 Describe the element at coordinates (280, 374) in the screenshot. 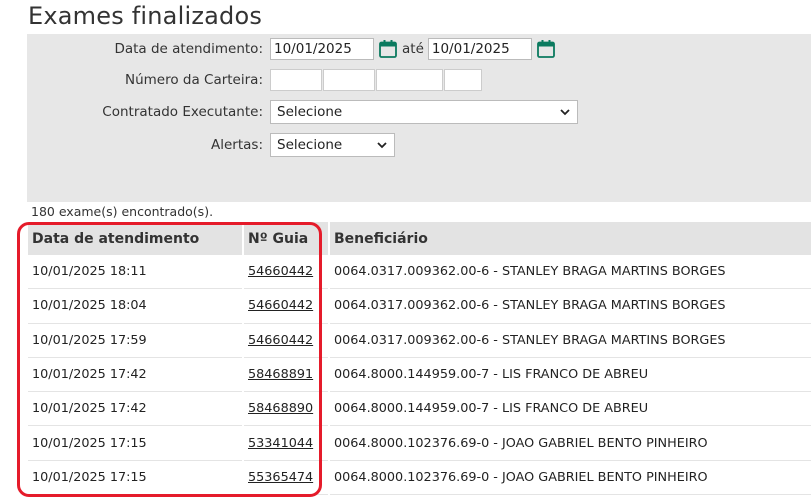

I see `guia-link: 58468891` at that location.